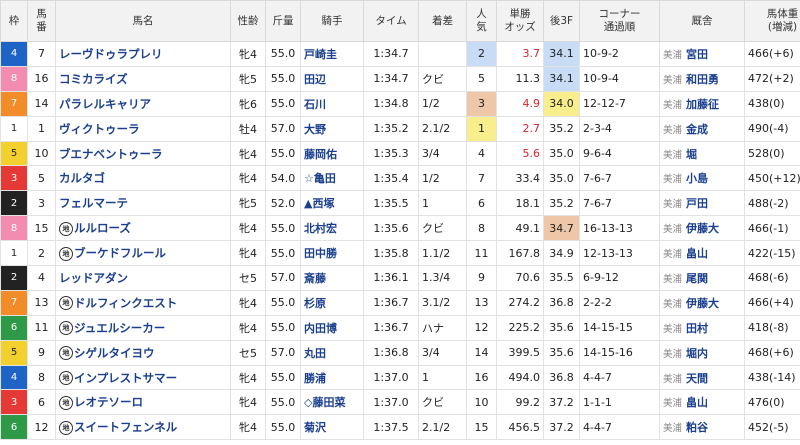  I want to click on header-time: タイム, so click(391, 21).